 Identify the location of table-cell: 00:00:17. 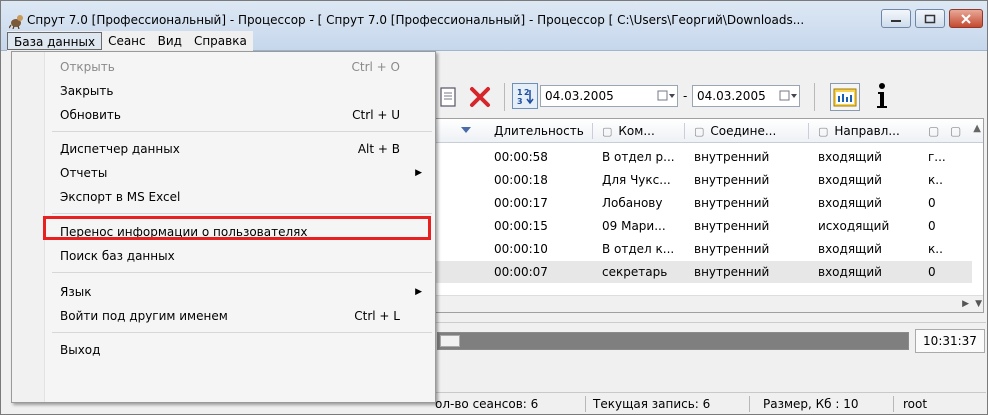
(521, 203).